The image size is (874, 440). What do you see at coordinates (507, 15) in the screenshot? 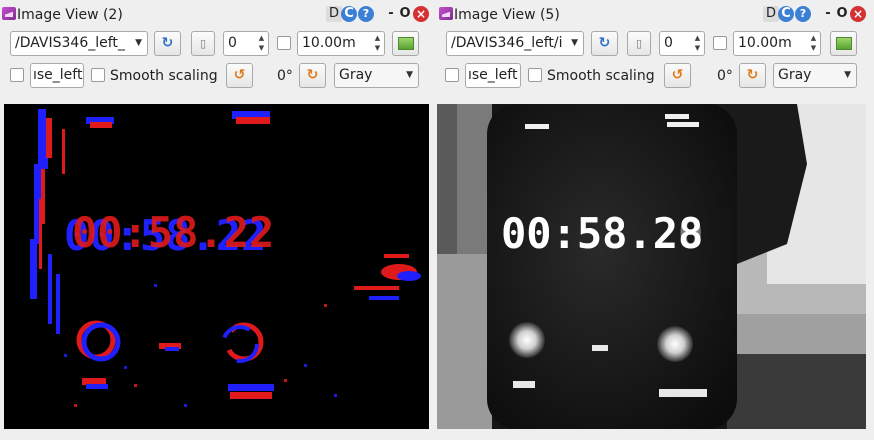
I see `panel-title: Image View (5)` at bounding box center [507, 15].